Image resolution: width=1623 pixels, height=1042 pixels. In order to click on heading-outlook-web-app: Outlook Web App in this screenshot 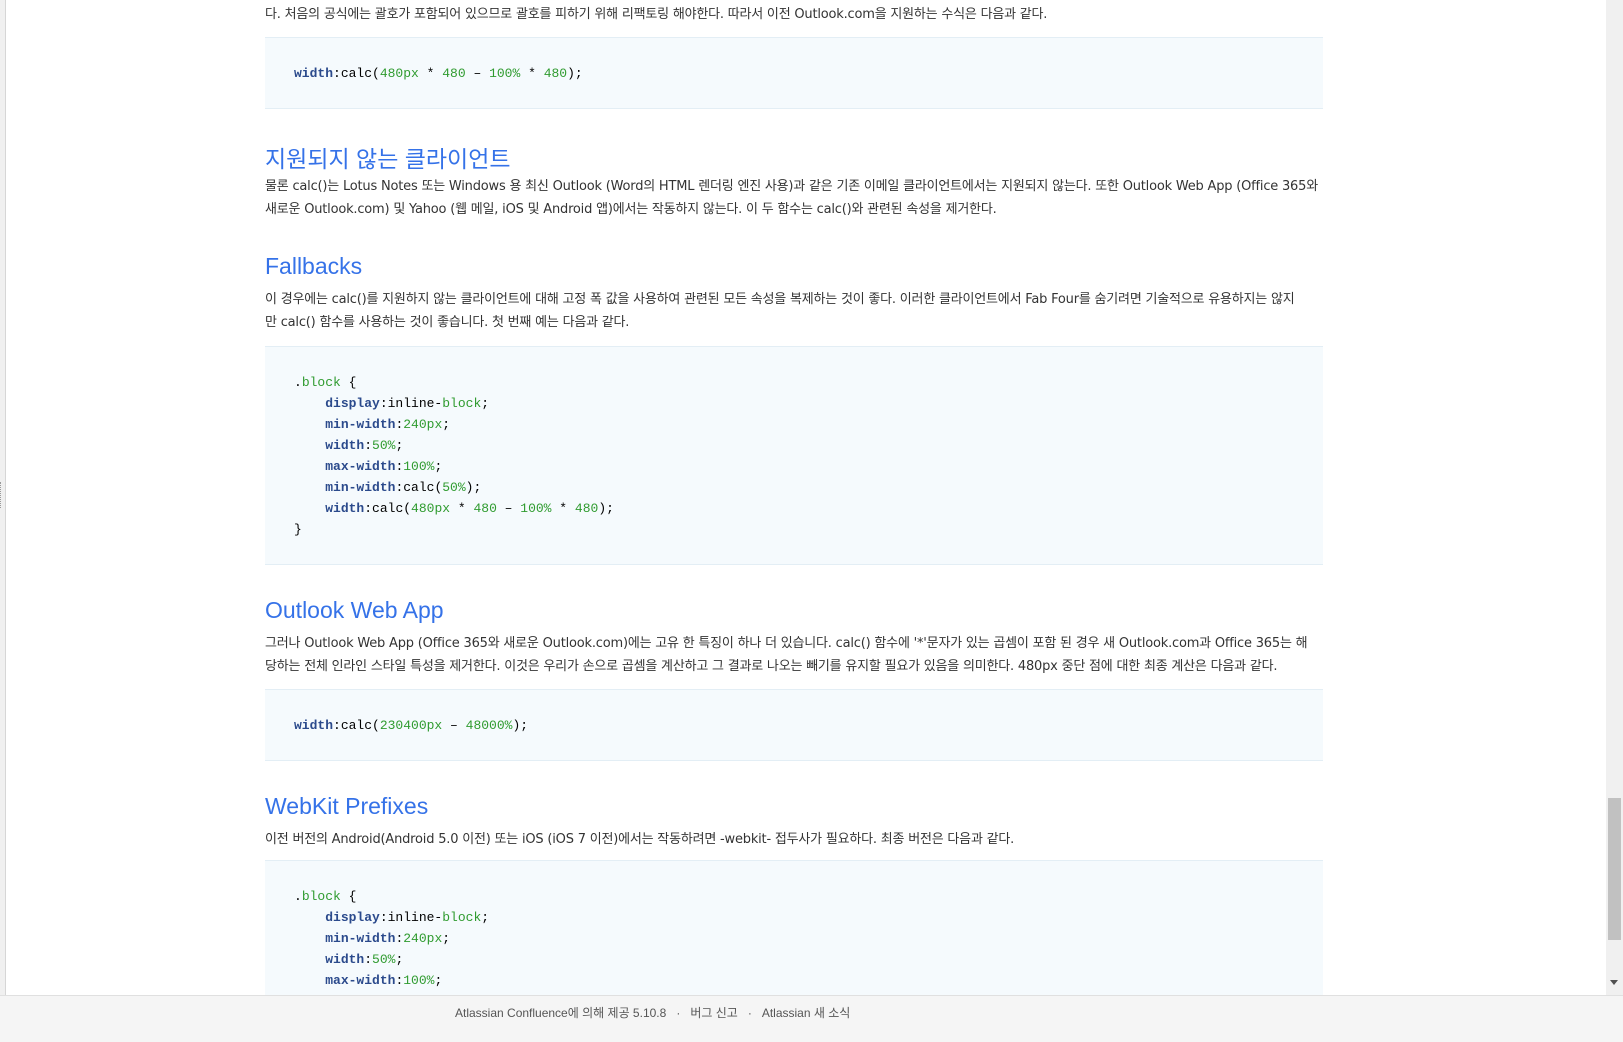, I will do `click(354, 610)`.